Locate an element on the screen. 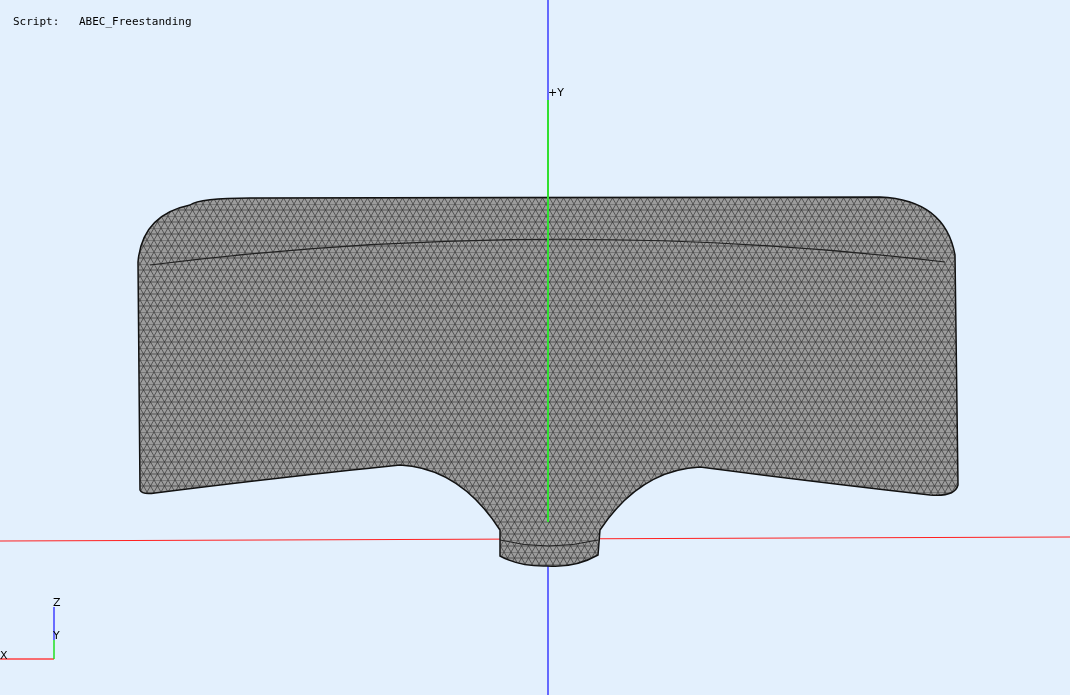  script-label: Script: is located at coordinates (36, 21).